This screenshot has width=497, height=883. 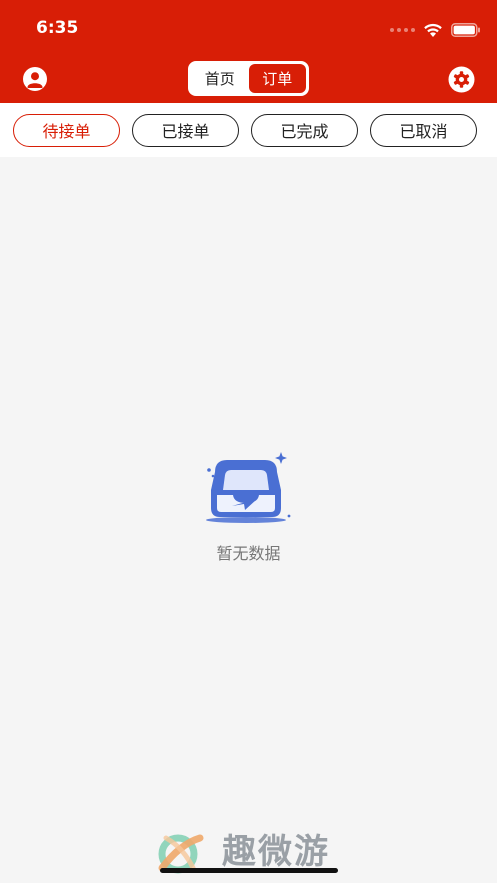 I want to click on status-time: 6:35, so click(x=57, y=28).